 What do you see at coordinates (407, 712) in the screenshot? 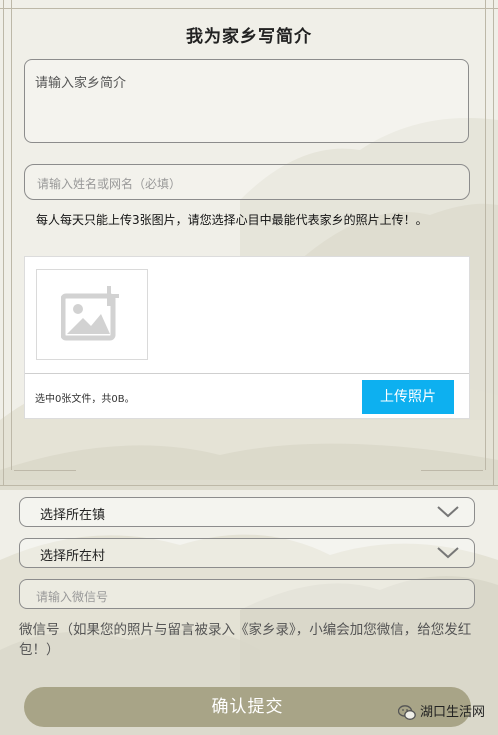
I see `wechat-icon` at bounding box center [407, 712].